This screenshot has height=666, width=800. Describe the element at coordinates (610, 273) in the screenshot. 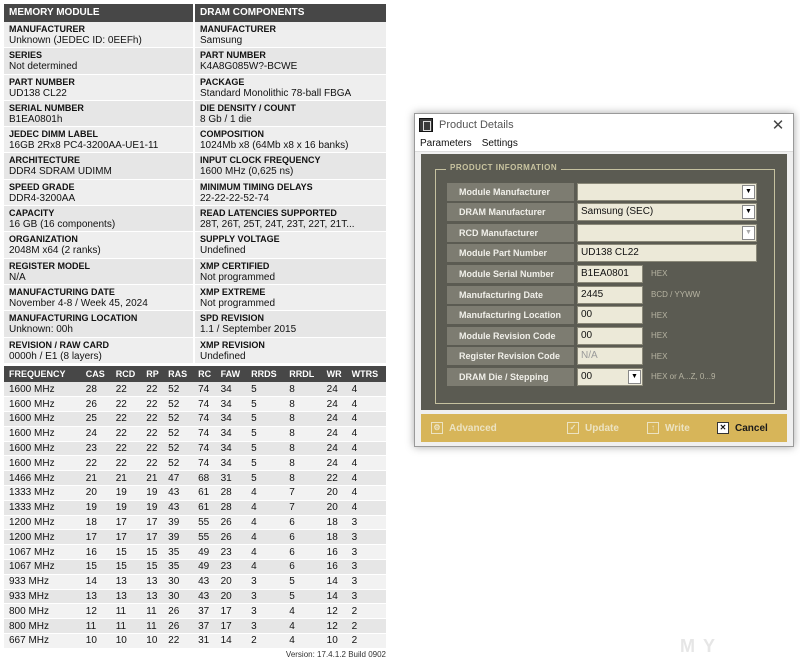

I see `module-serial-number-input: B1EA0801` at that location.